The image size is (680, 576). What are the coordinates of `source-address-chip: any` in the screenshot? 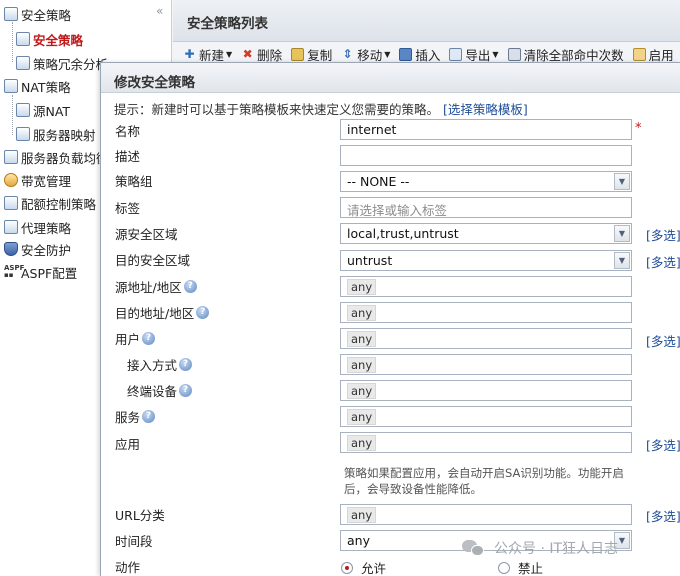 It's located at (362, 287).